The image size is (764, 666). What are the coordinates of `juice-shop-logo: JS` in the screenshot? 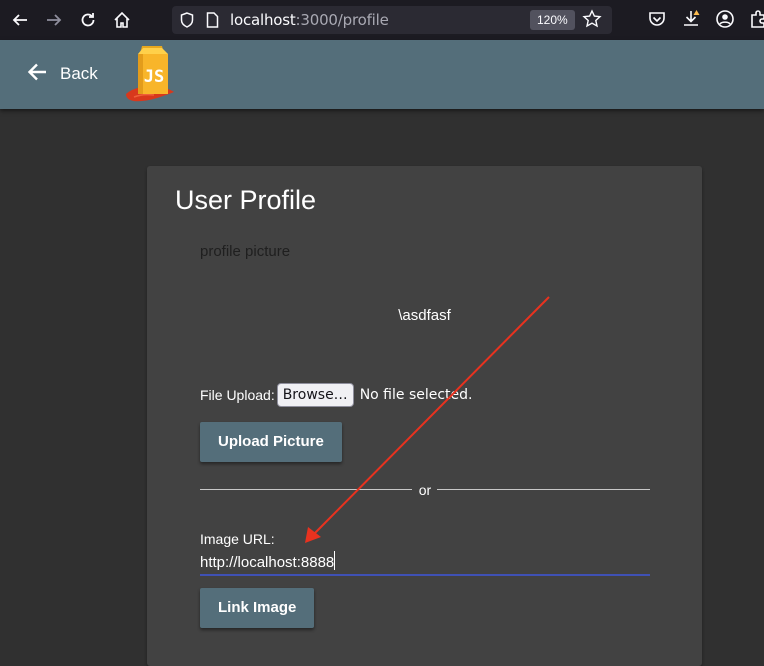 It's located at (150, 76).